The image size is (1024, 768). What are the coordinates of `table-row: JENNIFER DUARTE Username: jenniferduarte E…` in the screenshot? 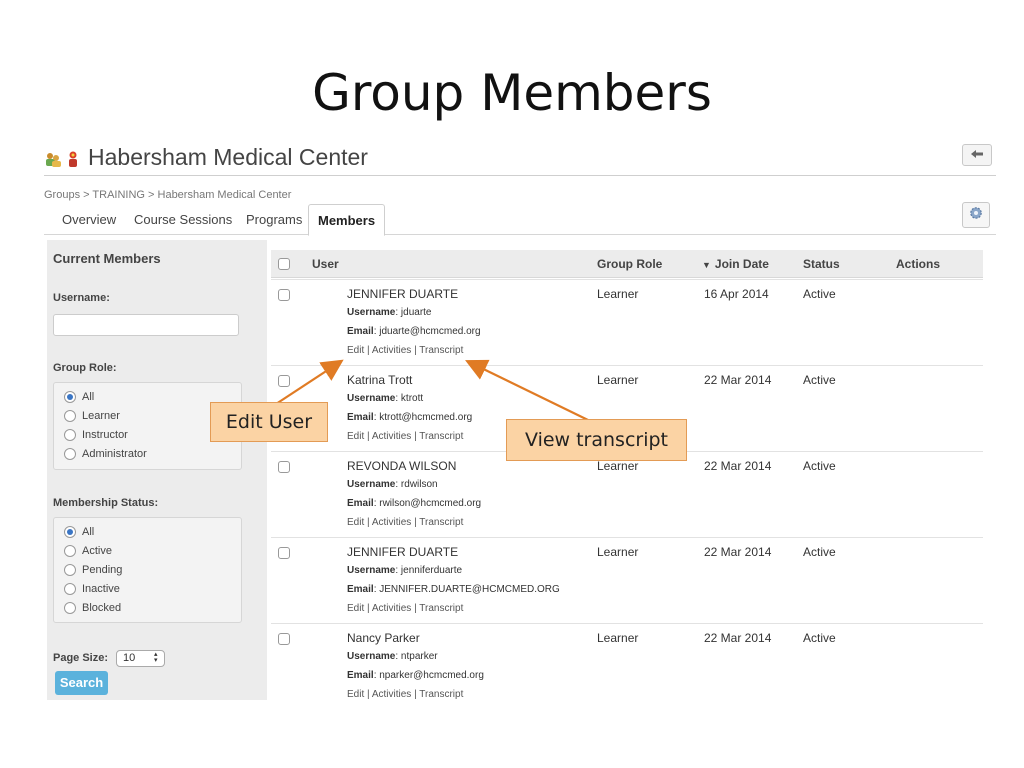 It's located at (627, 580).